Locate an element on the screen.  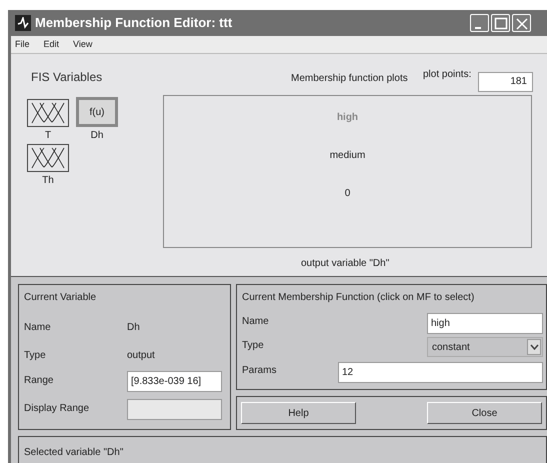
variable-button: f(u) is located at coordinates (97, 112).